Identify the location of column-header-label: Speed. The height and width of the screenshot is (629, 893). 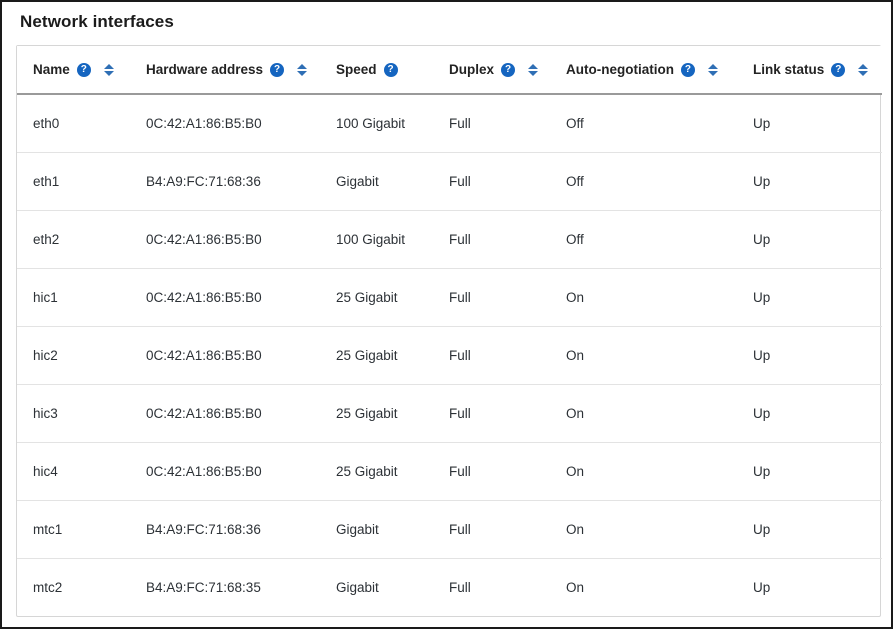
(356, 69).